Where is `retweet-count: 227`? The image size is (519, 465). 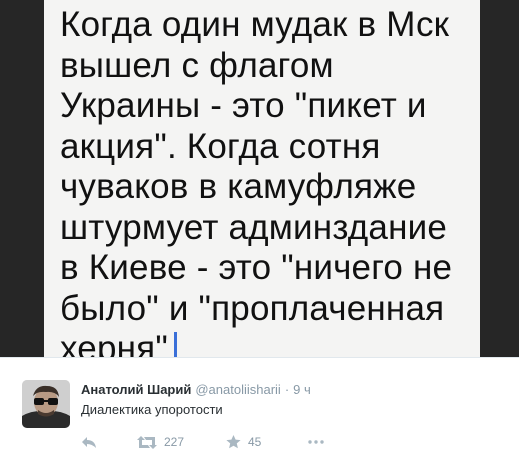
retweet-count: 227 is located at coordinates (174, 442).